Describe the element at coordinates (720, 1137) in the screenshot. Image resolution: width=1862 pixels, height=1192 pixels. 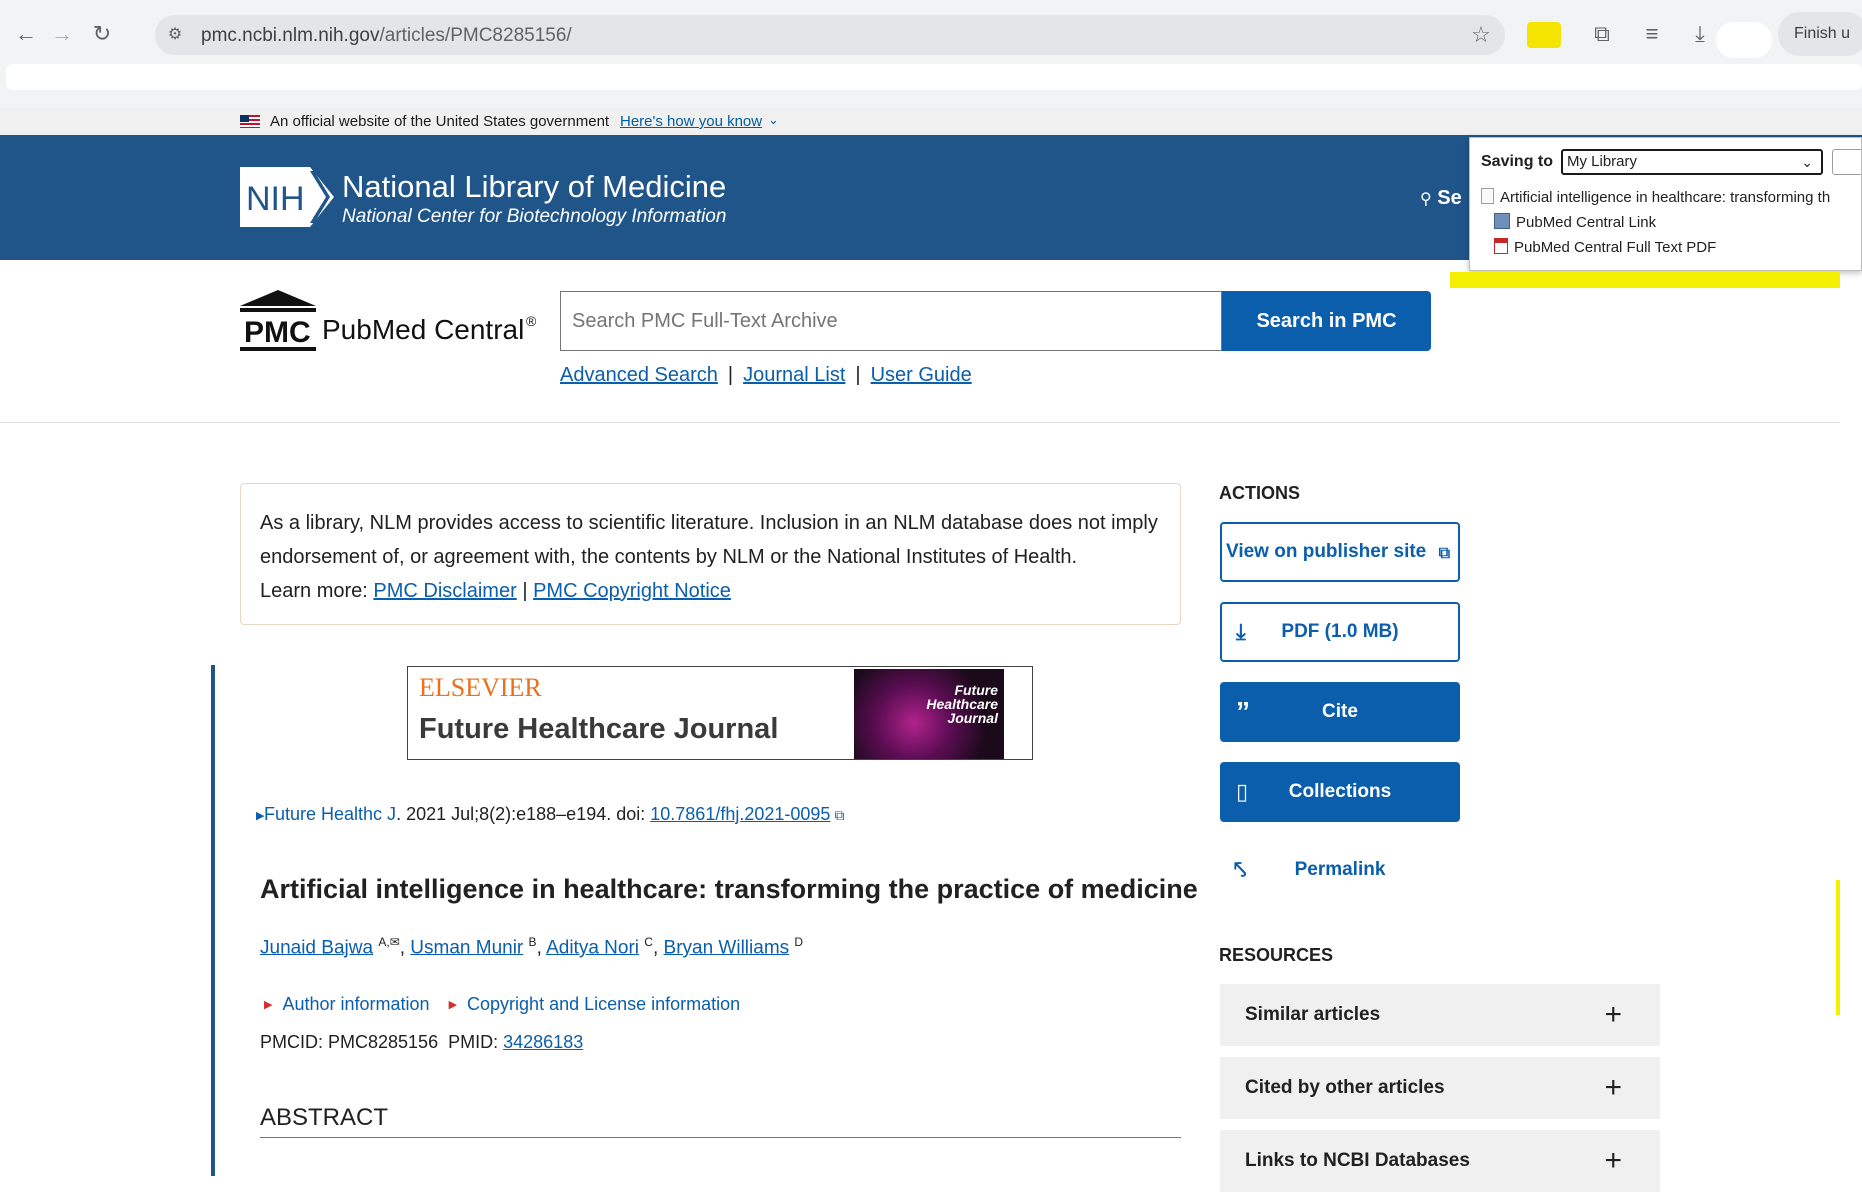
I see `abstract-divider` at that location.